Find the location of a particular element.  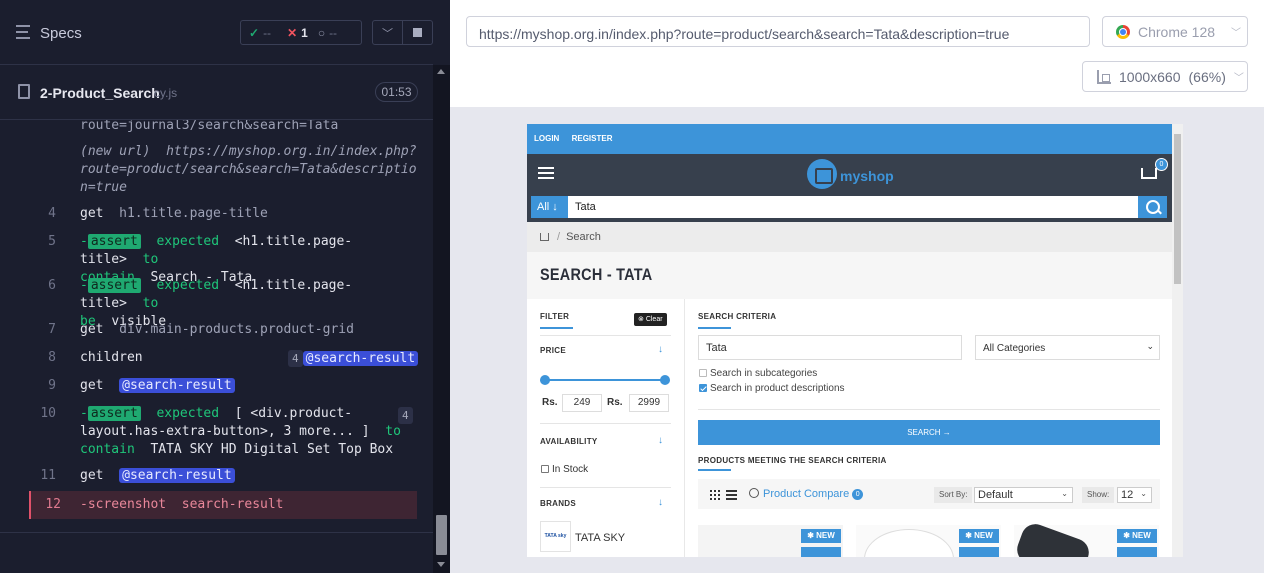

logo-icon is located at coordinates (822, 174).